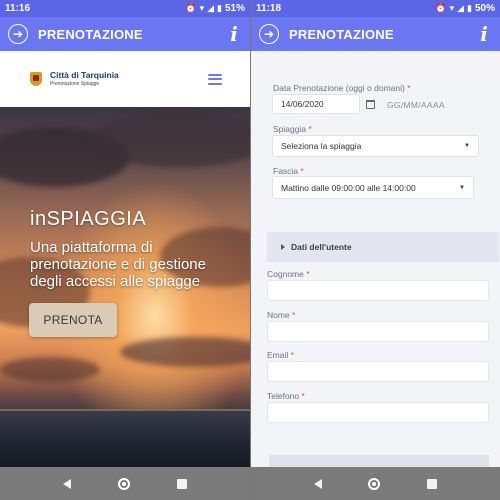  What do you see at coordinates (292, 129) in the screenshot?
I see `beach-label: Spiaggia *` at bounding box center [292, 129].